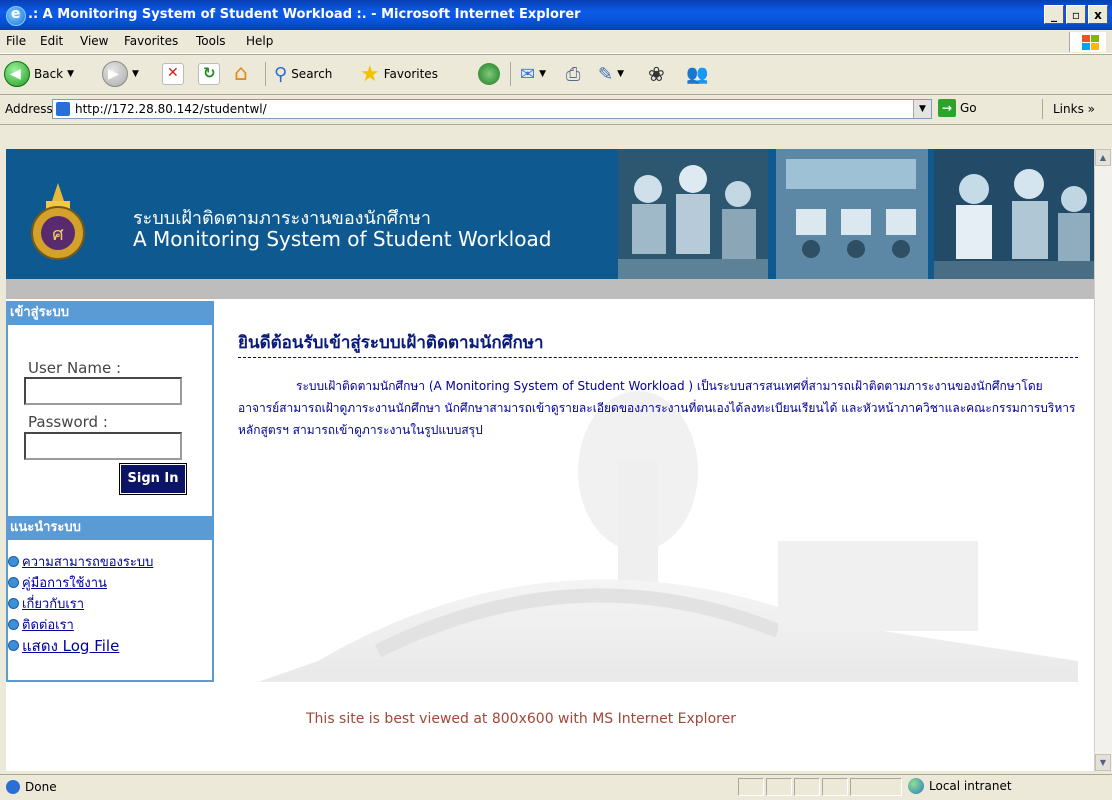 The height and width of the screenshot is (800, 1112). I want to click on messenger-button: 👥, so click(697, 74).